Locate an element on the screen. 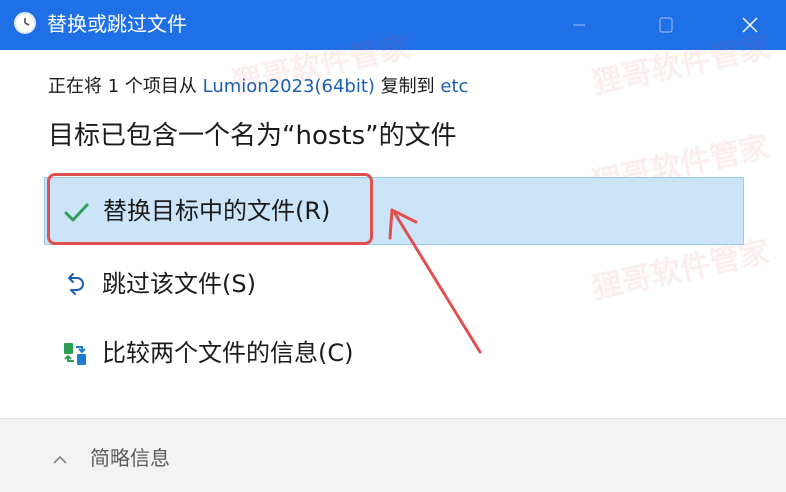 This screenshot has width=786, height=492. replace-file-label: 替换目标中的文件(R) is located at coordinates (217, 211).